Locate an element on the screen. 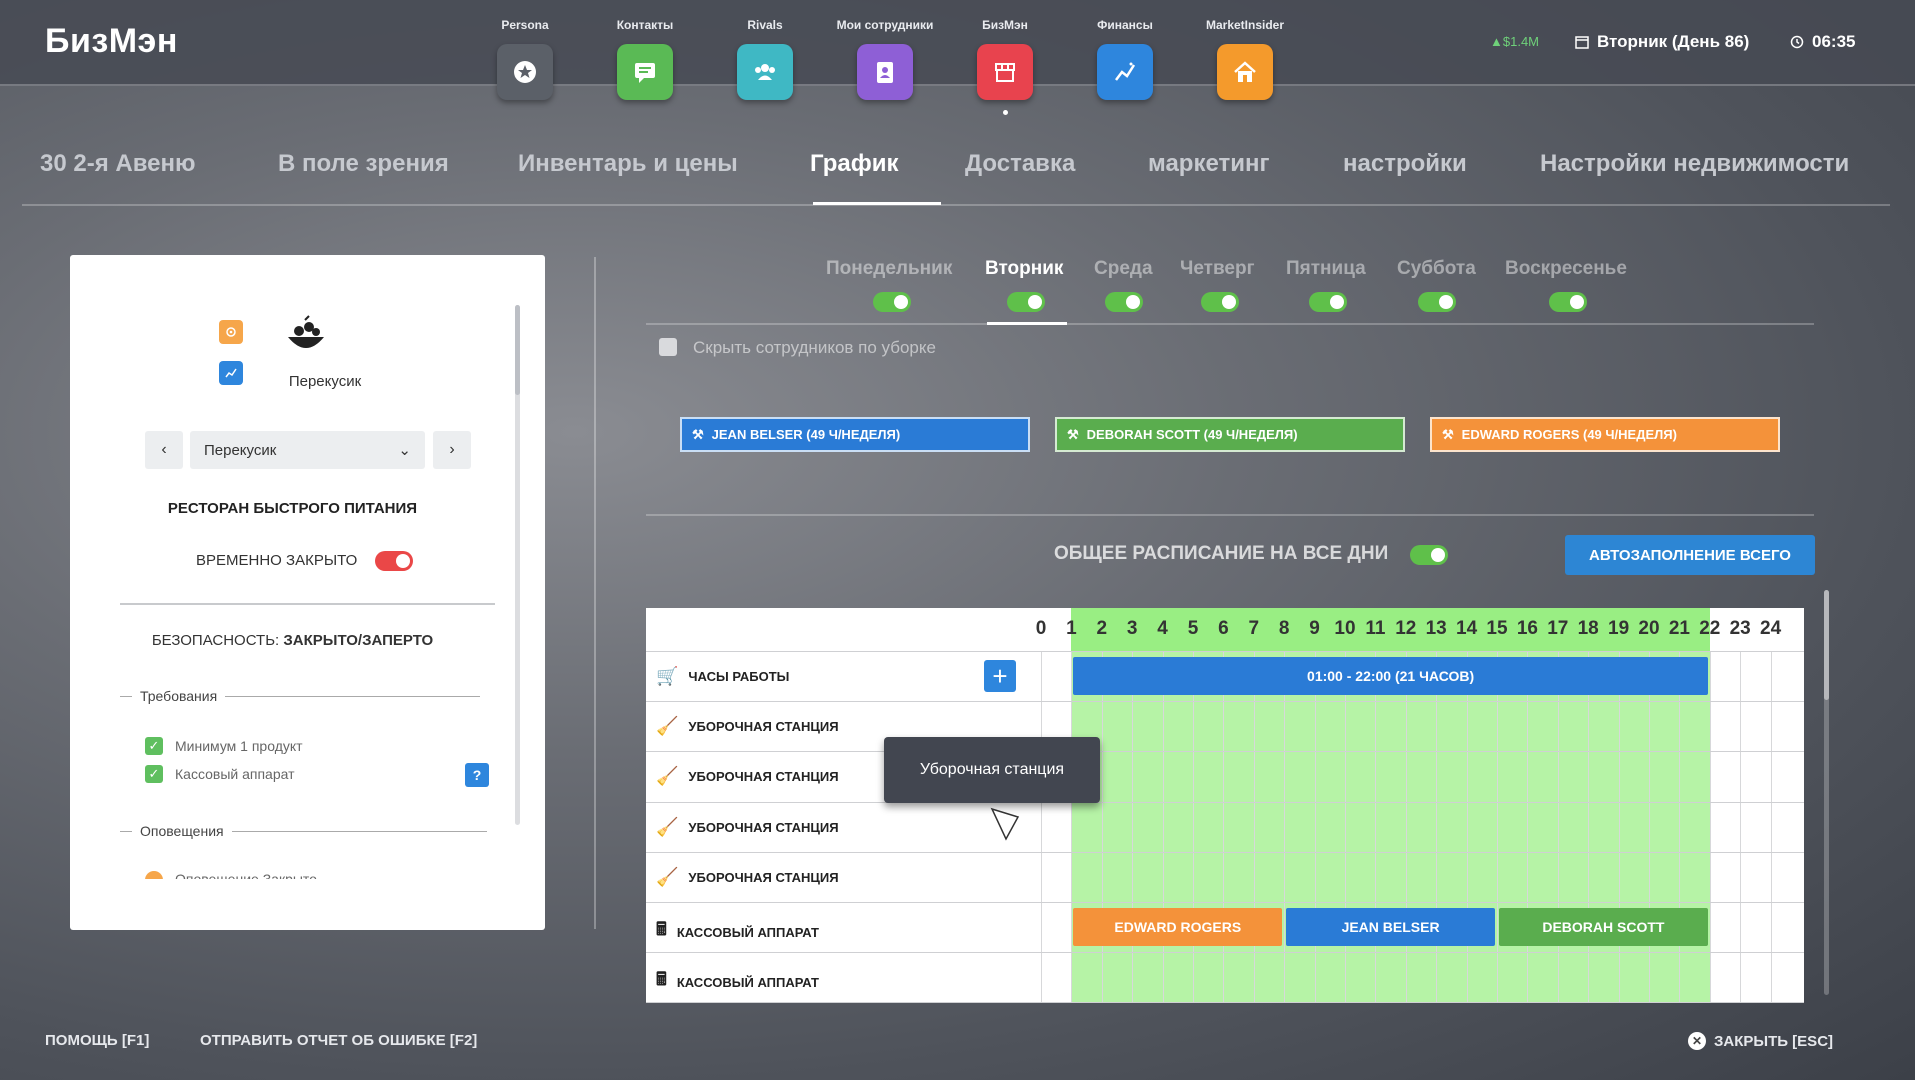 The width and height of the screenshot is (1915, 1080). tab-schedule: График is located at coordinates (854, 164).